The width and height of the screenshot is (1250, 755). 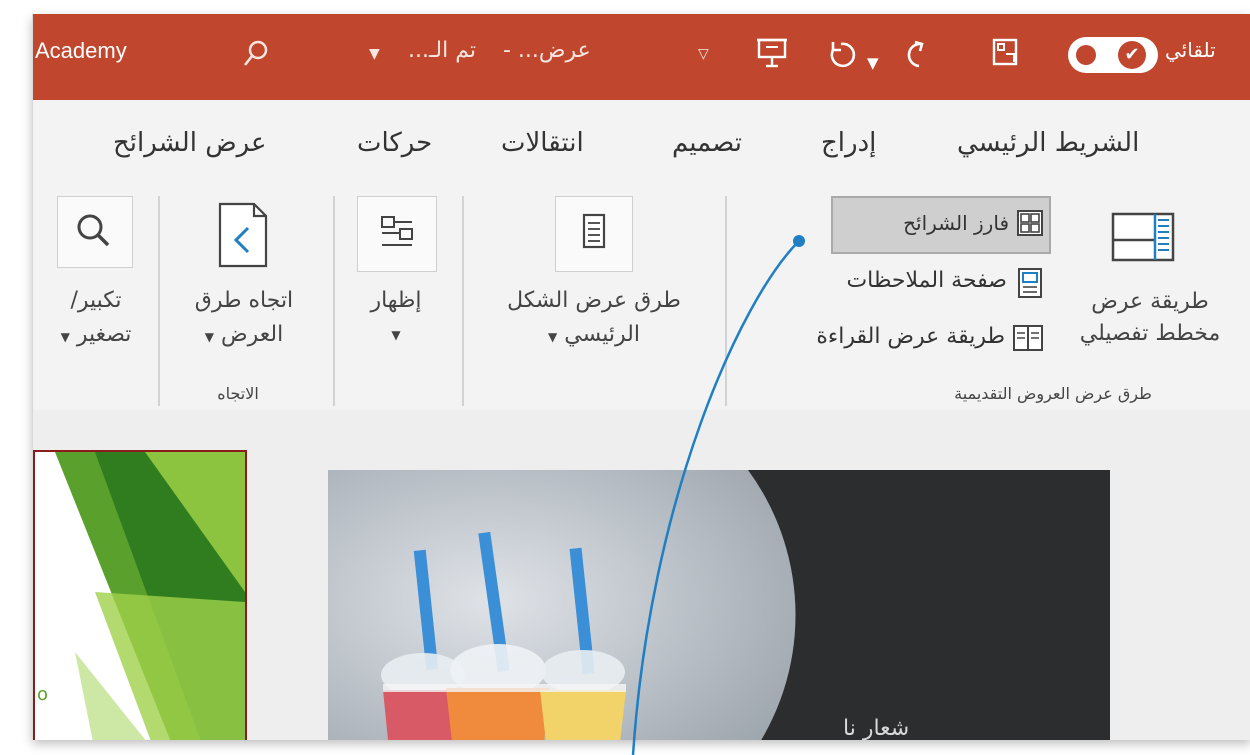 What do you see at coordinates (1086, 55) in the screenshot?
I see `toggle-knob` at bounding box center [1086, 55].